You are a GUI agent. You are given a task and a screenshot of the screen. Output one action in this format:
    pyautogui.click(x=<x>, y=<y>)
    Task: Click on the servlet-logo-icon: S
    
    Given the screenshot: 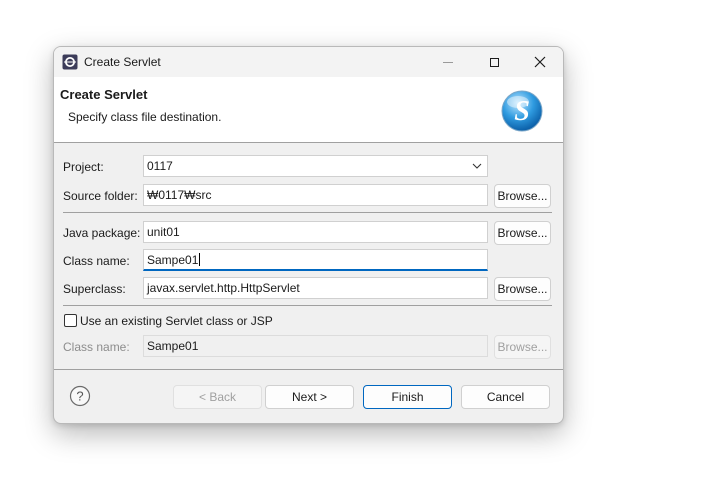 What is the action you would take?
    pyautogui.click(x=522, y=111)
    